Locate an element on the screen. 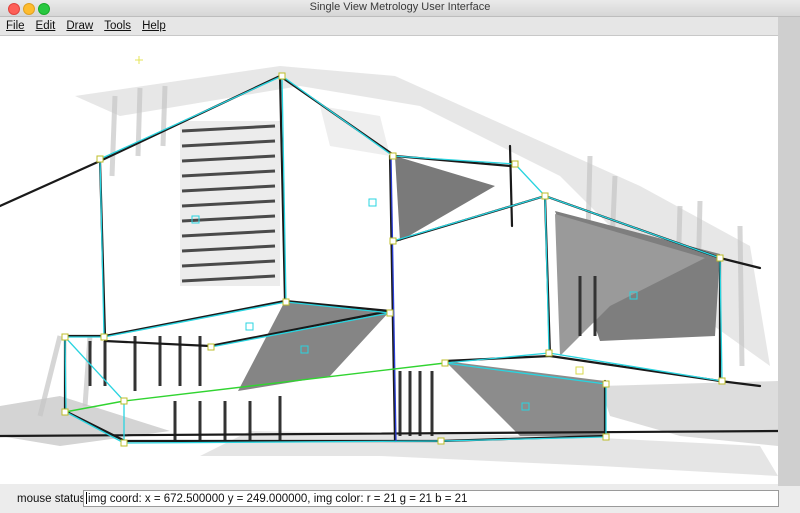 The width and height of the screenshot is (800, 513). selected-marker is located at coordinates (579, 370).